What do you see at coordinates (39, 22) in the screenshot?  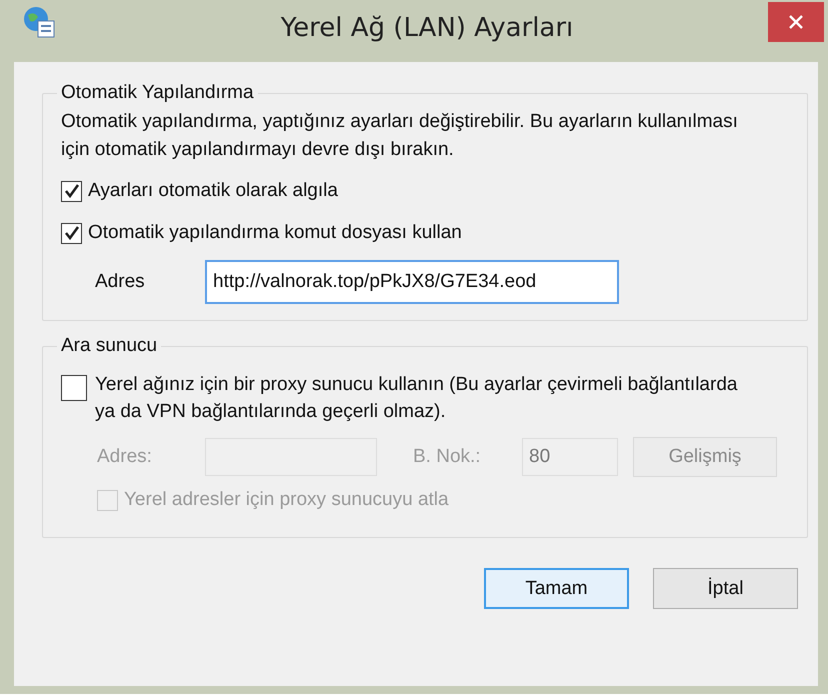 I see `globe-settings-icon` at bounding box center [39, 22].